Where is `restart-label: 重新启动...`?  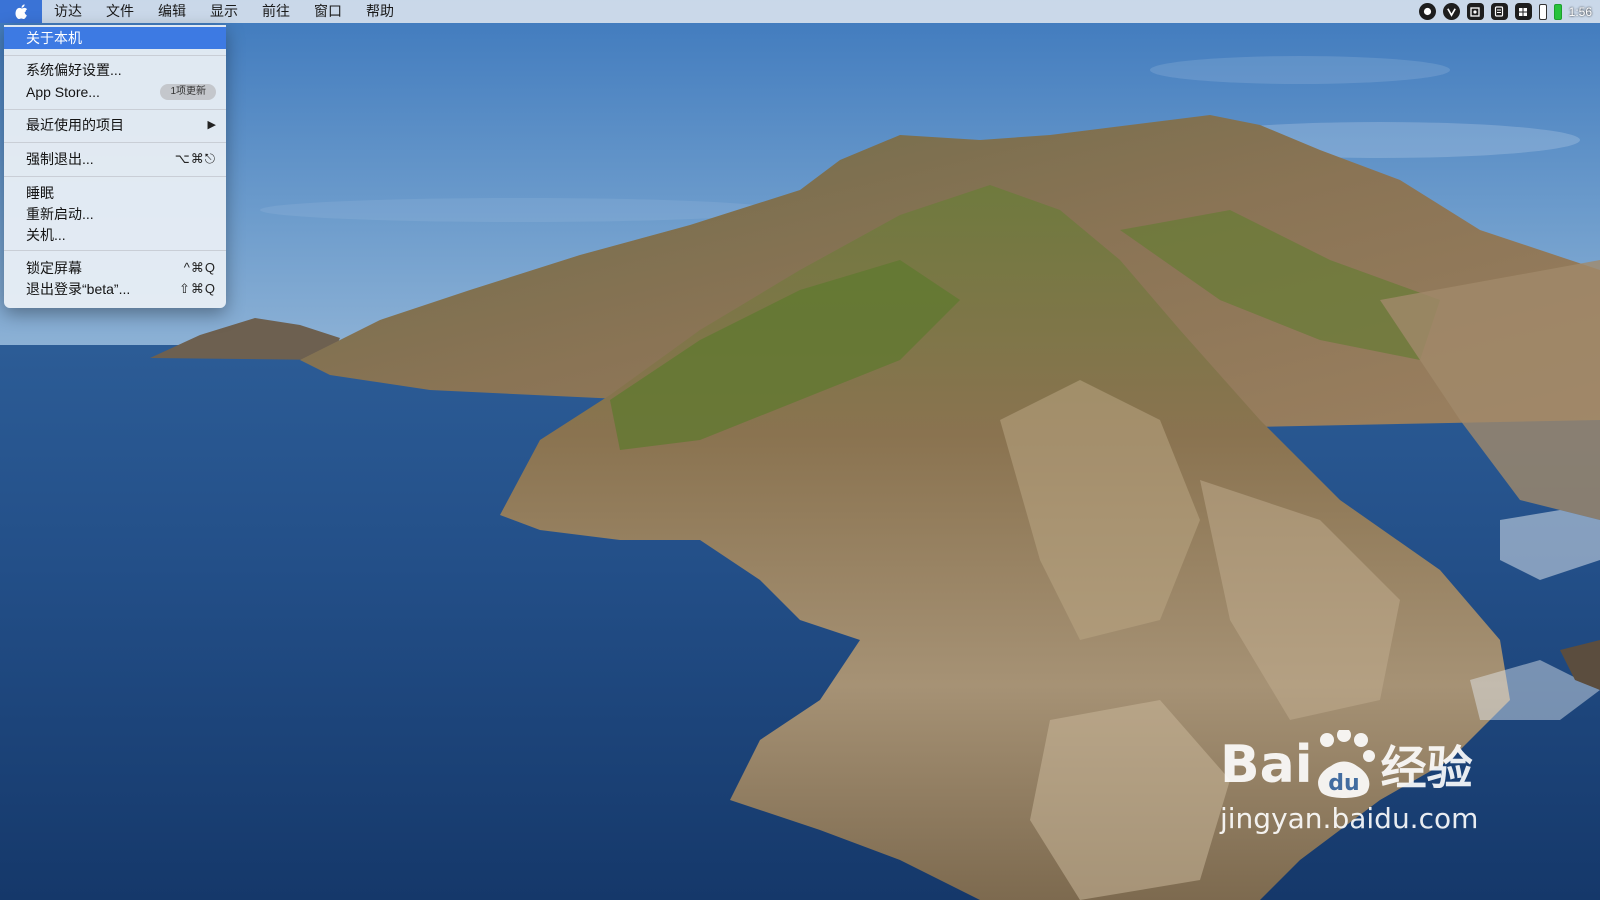
restart-label: 重新启动... is located at coordinates (60, 214).